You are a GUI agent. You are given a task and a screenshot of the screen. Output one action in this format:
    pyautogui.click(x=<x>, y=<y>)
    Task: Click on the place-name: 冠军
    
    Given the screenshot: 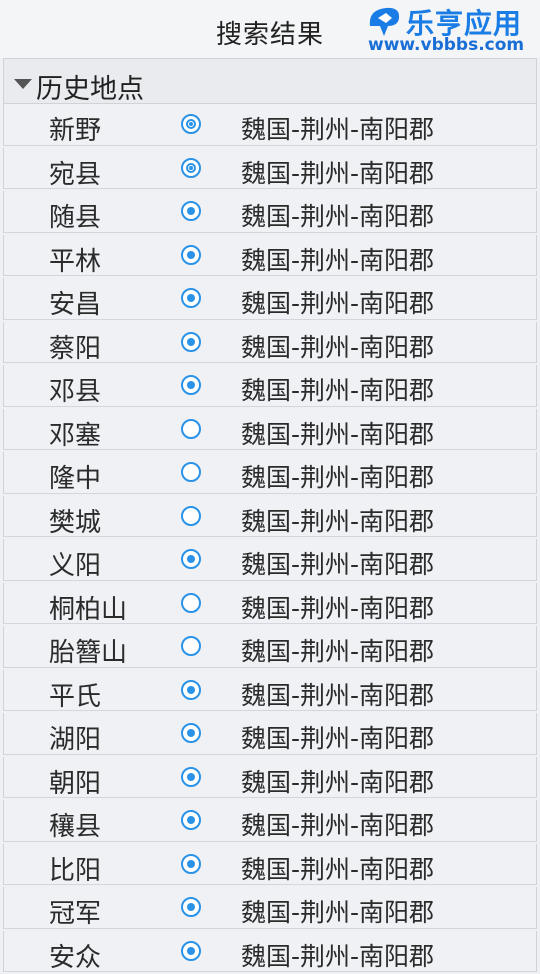 What is the action you would take?
    pyautogui.click(x=75, y=914)
    